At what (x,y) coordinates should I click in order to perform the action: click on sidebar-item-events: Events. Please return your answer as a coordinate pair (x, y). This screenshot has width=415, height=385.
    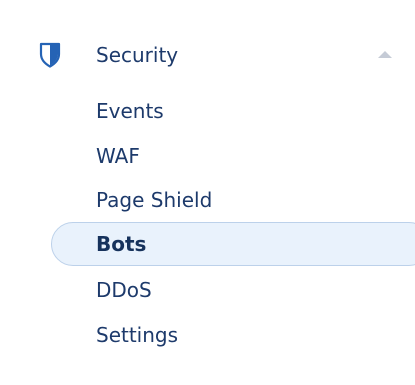
    Looking at the image, I should click on (207, 111).